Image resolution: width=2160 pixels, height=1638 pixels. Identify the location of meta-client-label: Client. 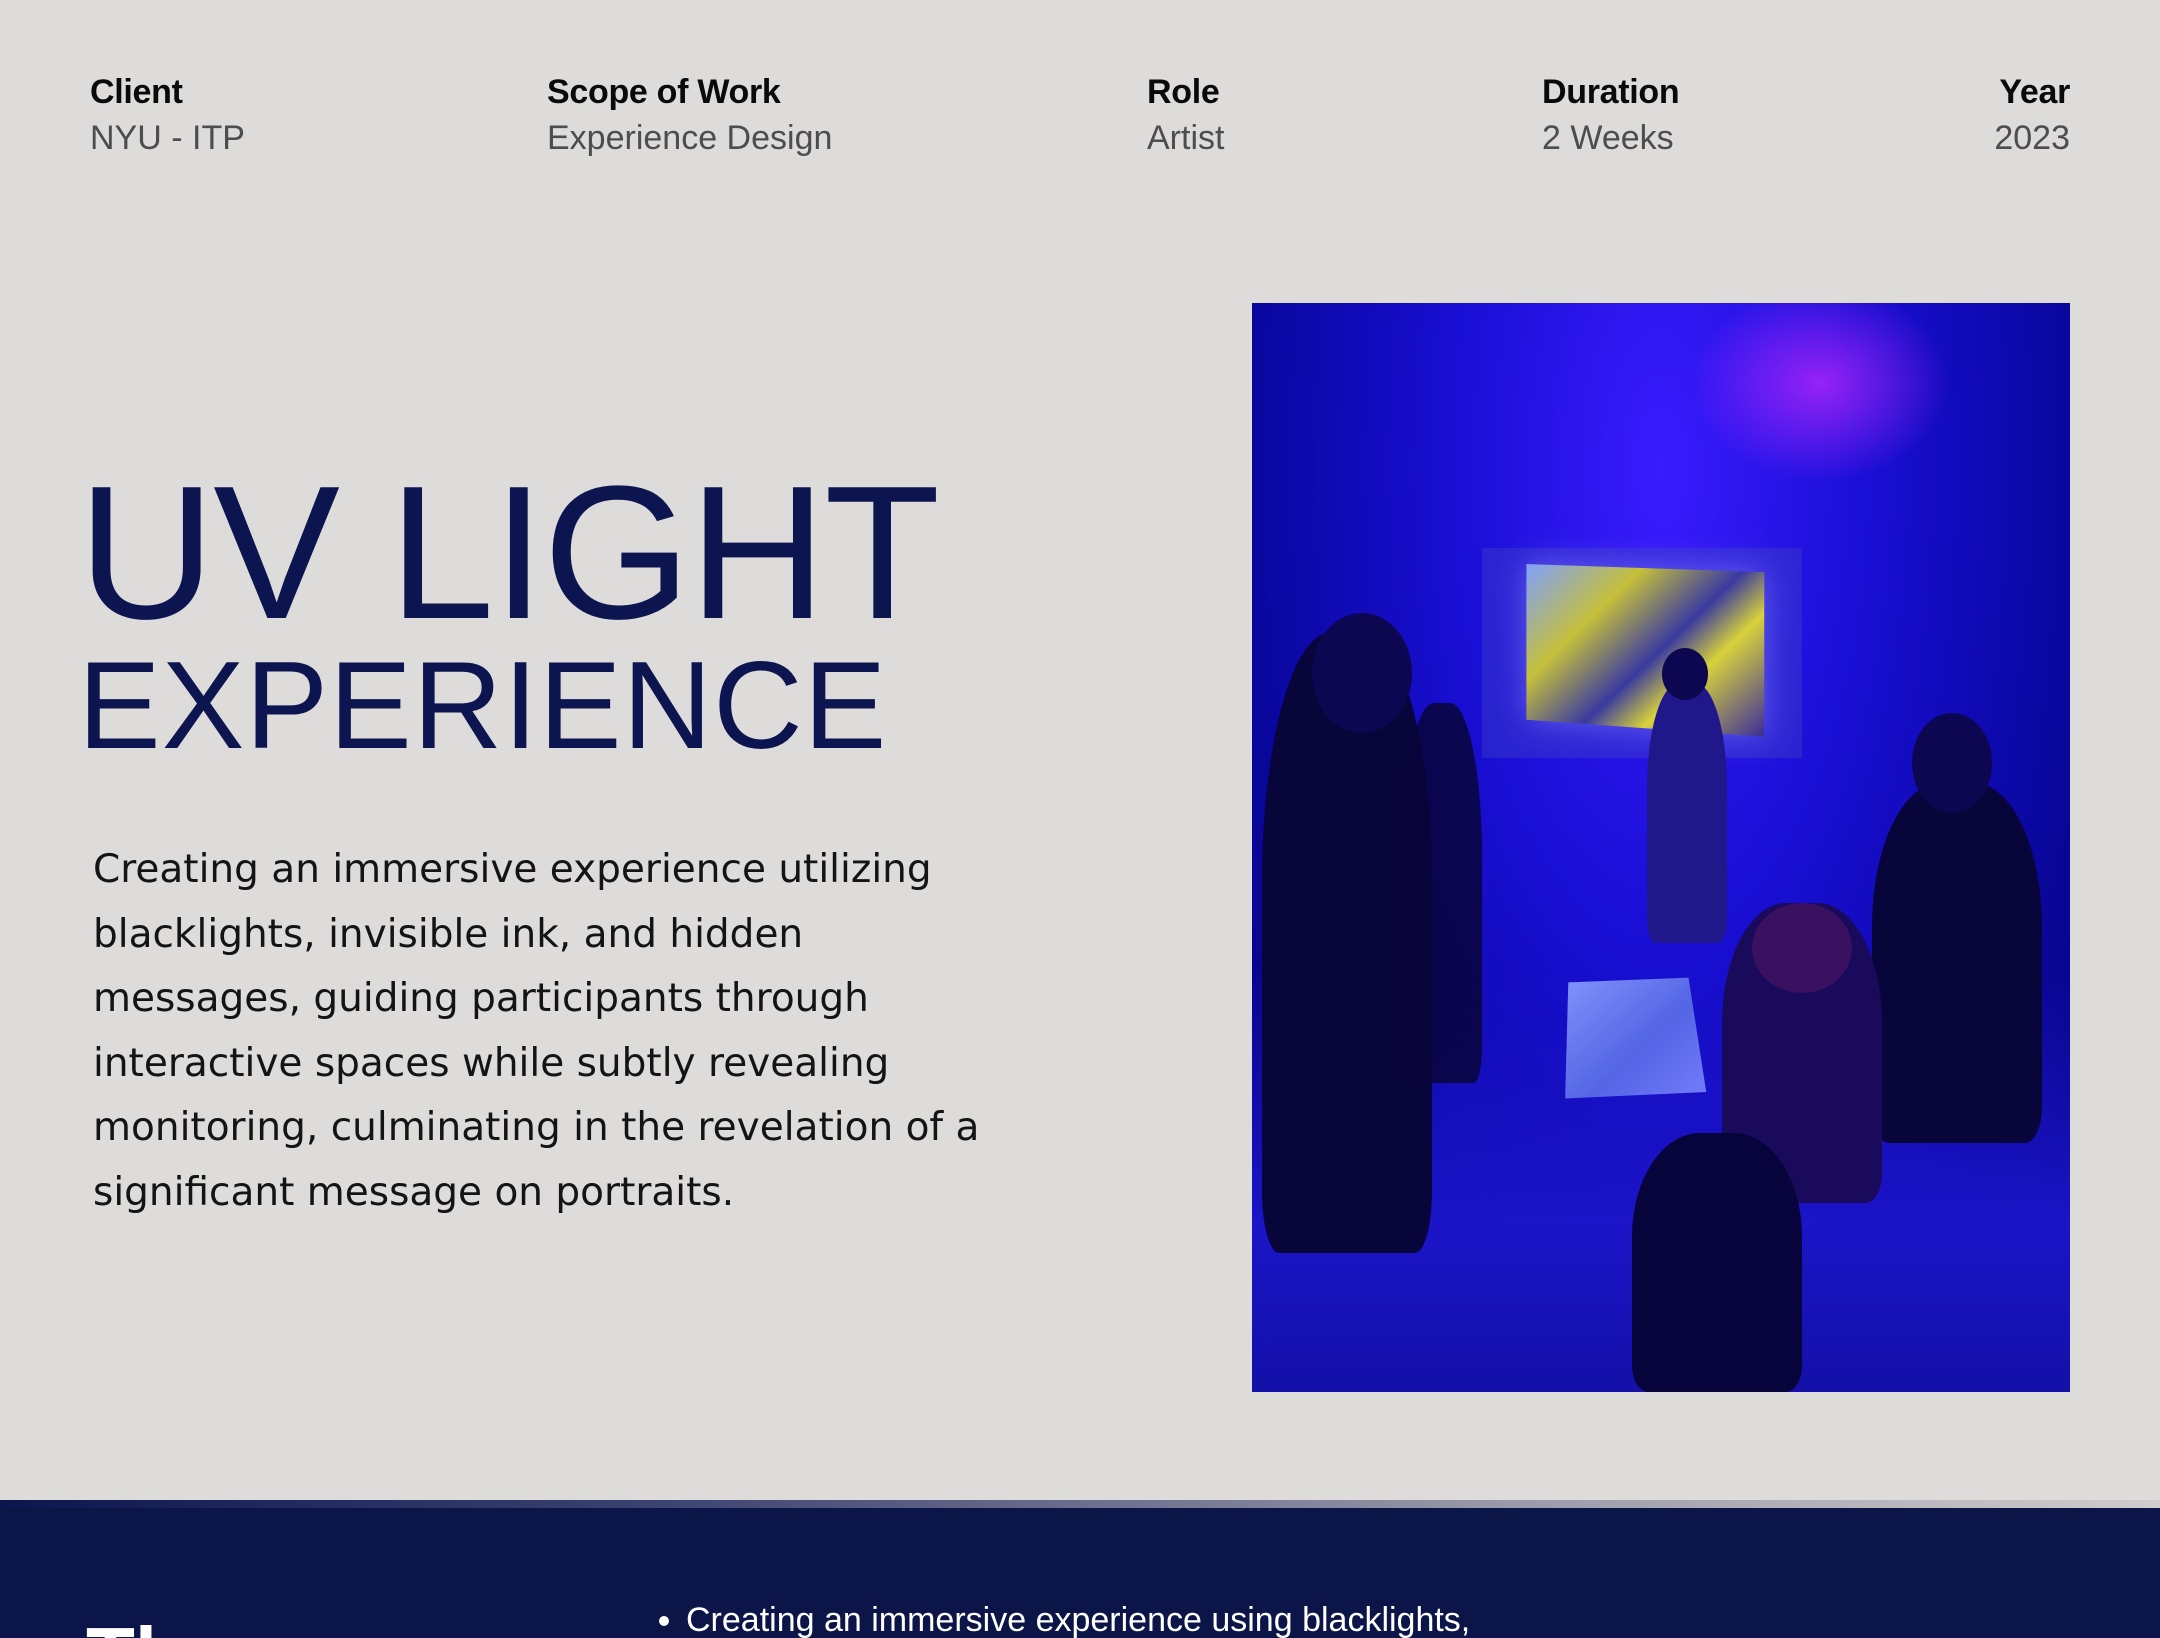
(136, 92).